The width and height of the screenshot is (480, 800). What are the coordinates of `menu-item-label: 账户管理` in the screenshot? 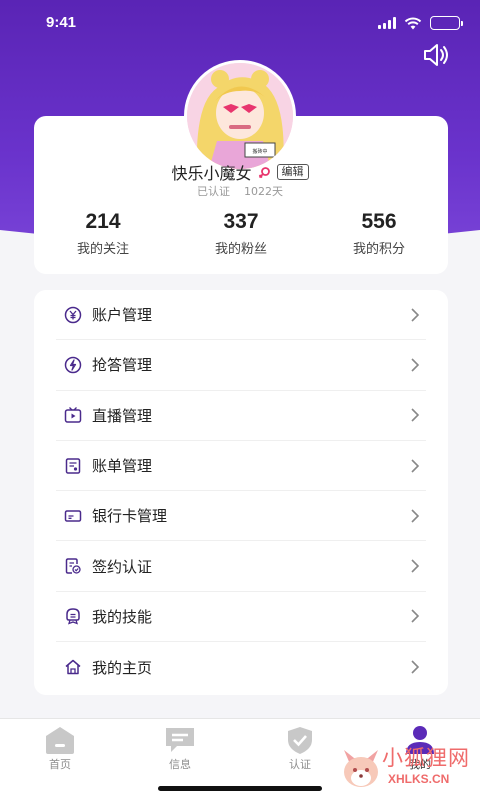 It's located at (122, 315).